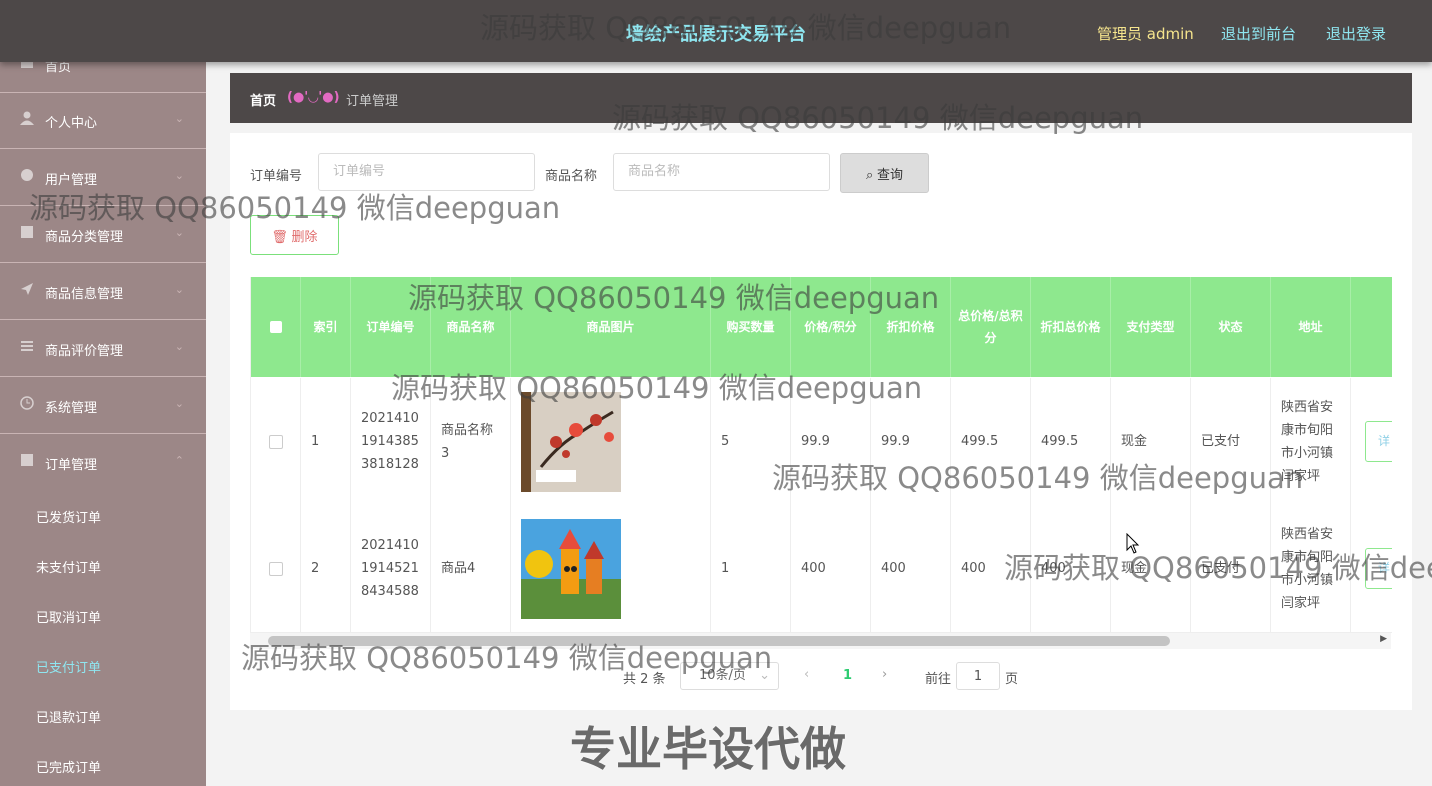 The image size is (1432, 786). What do you see at coordinates (84, 351) in the screenshot?
I see `sidebar-item-label: 商品评价管理` at bounding box center [84, 351].